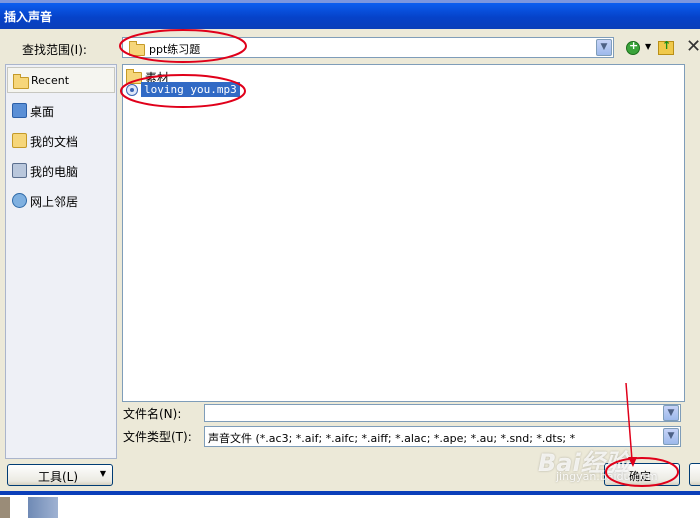  I want to click on annotation-circle-ok, so click(642, 472).